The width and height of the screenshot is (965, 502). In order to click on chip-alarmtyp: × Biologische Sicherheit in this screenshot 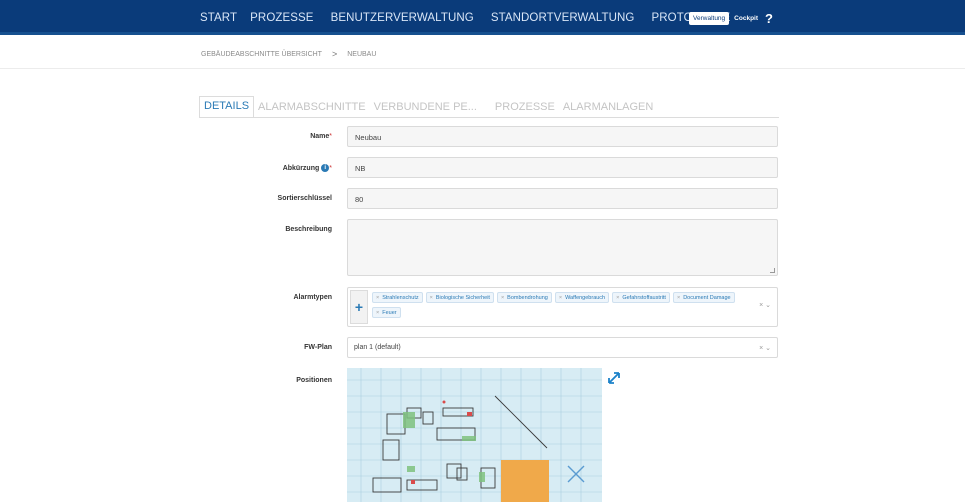, I will do `click(459, 297)`.